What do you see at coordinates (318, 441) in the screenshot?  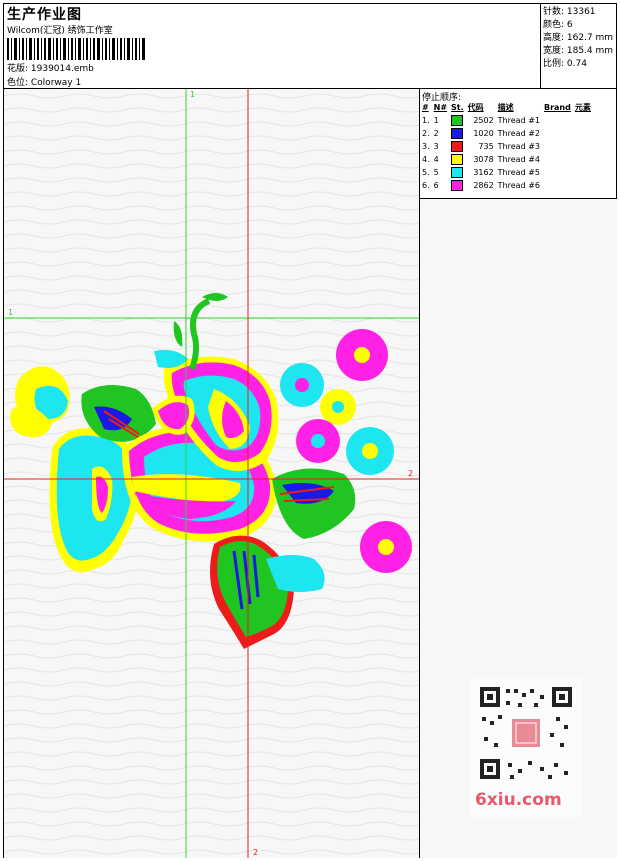 I see `flower-magenta-mid` at bounding box center [318, 441].